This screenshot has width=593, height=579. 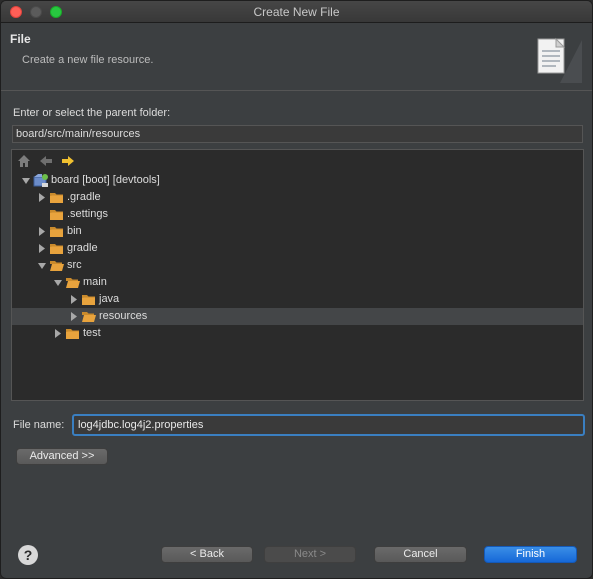 What do you see at coordinates (40, 180) in the screenshot?
I see `project-icon` at bounding box center [40, 180].